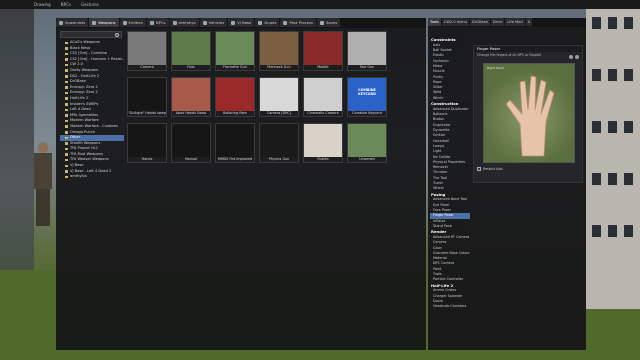 Image resolution: width=640 pixels, height=360 pixels. I want to click on weapon-icon: Unarmed, so click(367, 143).